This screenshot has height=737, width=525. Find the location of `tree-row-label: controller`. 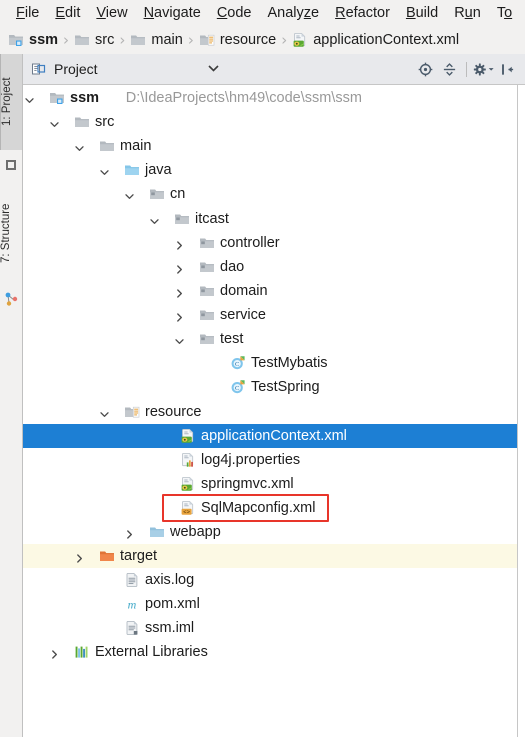

tree-row-label: controller is located at coordinates (250, 243).